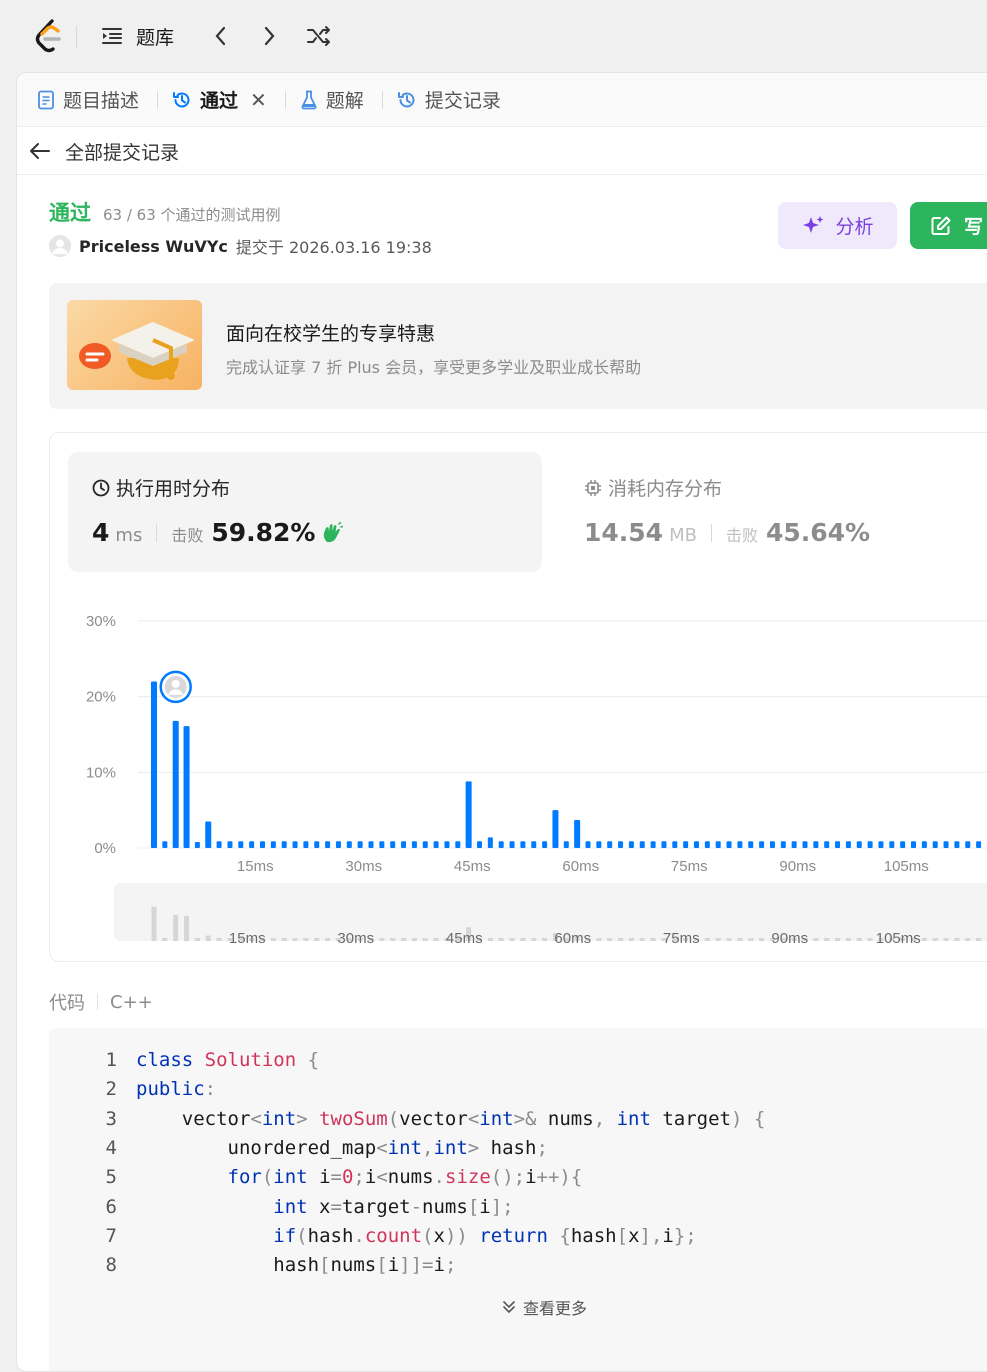 This screenshot has height=1372, width=987. Describe the element at coordinates (219, 100) in the screenshot. I see `tab-accepted: 通过 ✕` at that location.